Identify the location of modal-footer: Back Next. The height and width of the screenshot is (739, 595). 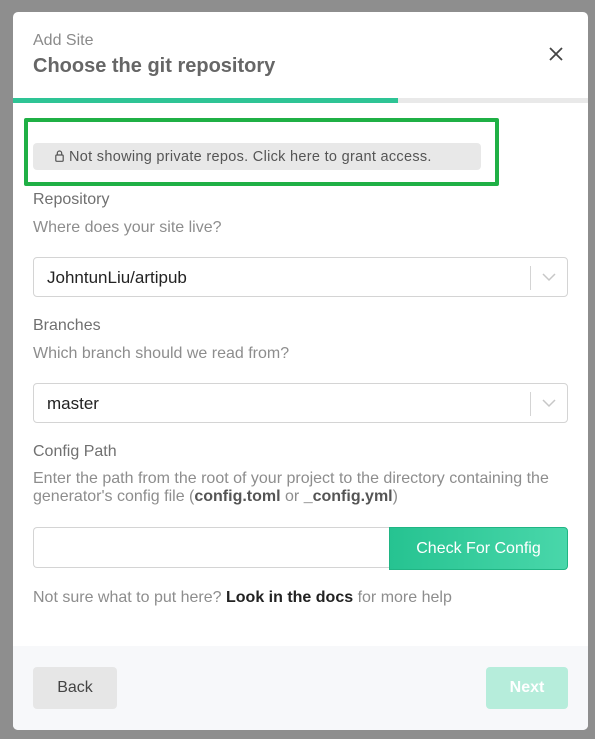
(300, 688).